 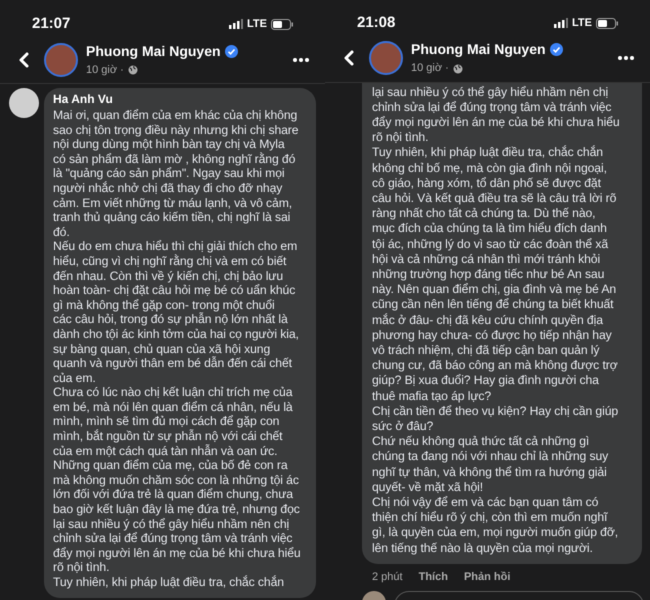 What do you see at coordinates (176, 174) in the screenshot?
I see `comment-text: Mai ơi, quan điểm của em khác của chị không sao chị tôn trọng điều này nhưng khi chị share nội dung dùng một hình bàn tay chị và Myla có sản phẩm đã làm mờ , không nghĩ rằng đó là "quảng cáo sản phẩm". Ngay sau khi mọi người nhắc nhở chị đã thay đi cho đỡ nhạy cảm. Em viết những từ máu lạnh, và vô cảm, tranh thủ quảng cáo kiếm tiền, chị nghĩ là sai đó.` at bounding box center [176, 174].